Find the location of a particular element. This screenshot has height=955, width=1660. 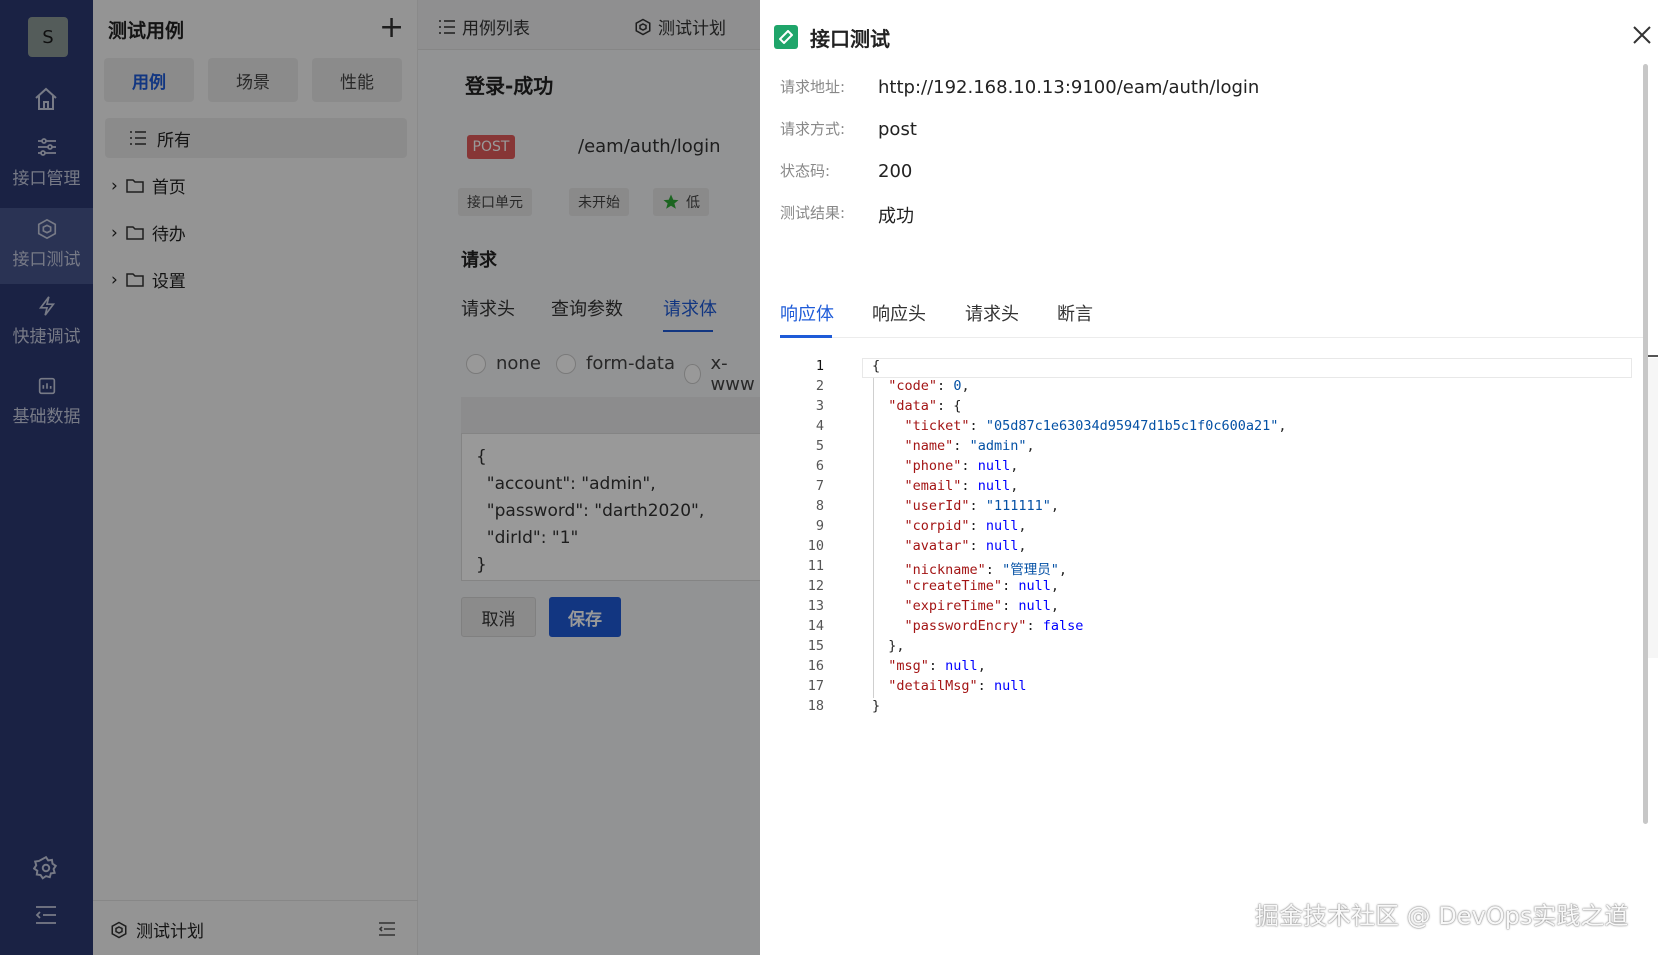

code-line: "email": null, is located at coordinates (961, 486).